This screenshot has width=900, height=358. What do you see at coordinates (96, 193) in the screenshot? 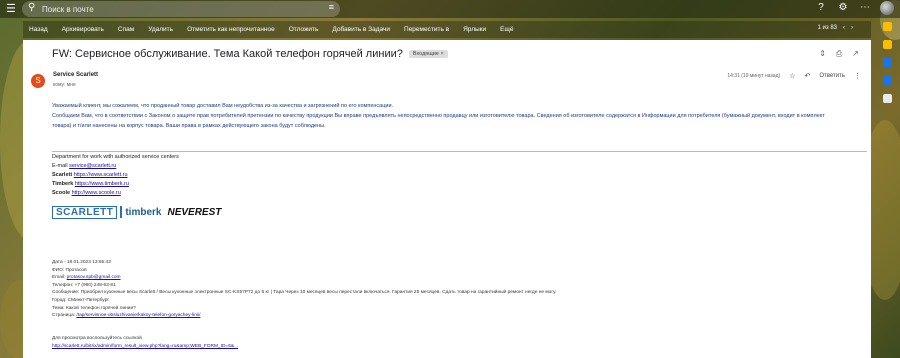
I see `sig-scoole-link: http://www.scoole.ru` at bounding box center [96, 193].